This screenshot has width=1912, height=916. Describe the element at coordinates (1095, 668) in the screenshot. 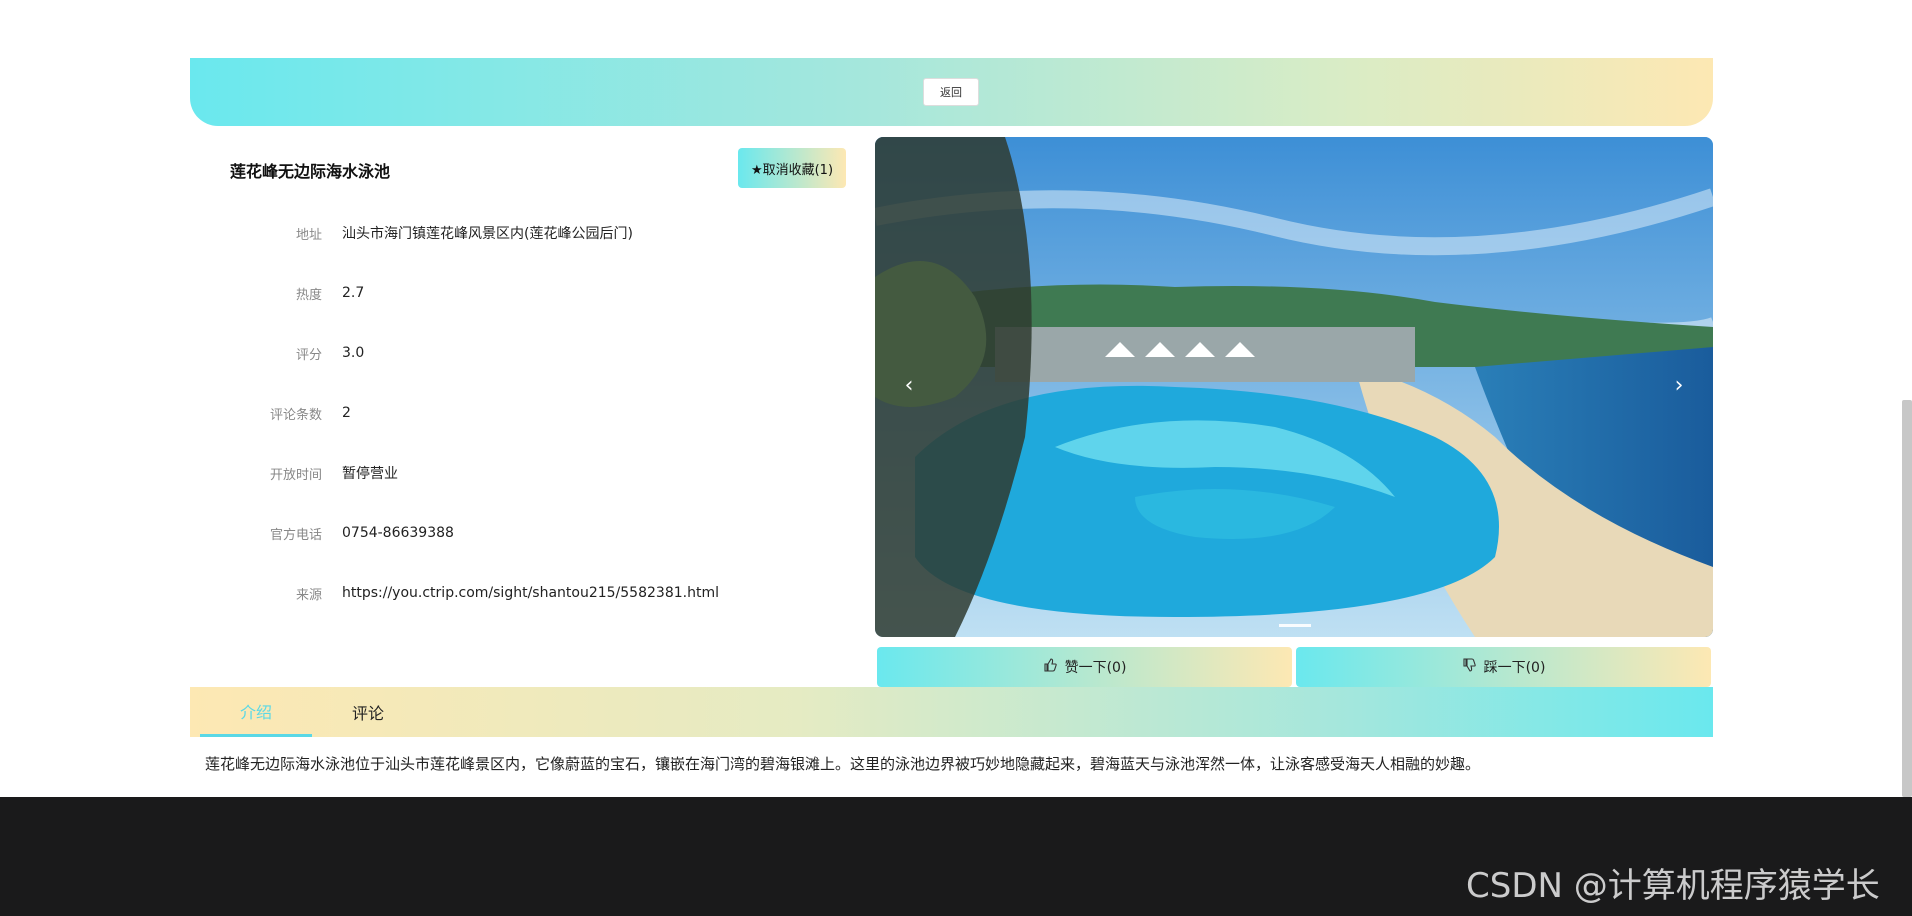

I see `like-label: 赞一下(0)` at that location.